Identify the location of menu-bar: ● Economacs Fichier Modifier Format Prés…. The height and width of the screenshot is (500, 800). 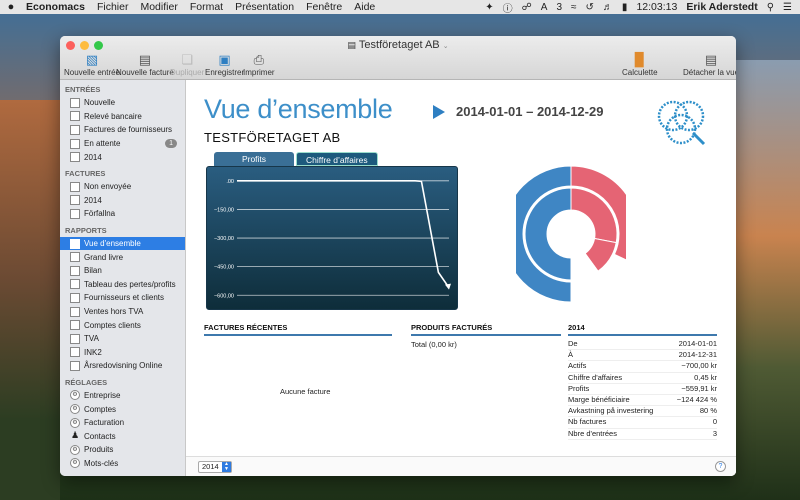
(400, 7).